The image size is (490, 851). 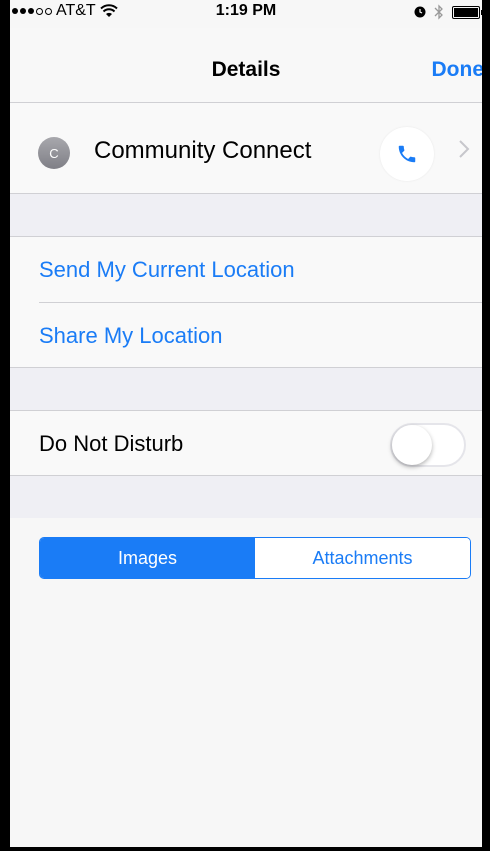 What do you see at coordinates (464, 149) in the screenshot?
I see `chevron-right-icon` at bounding box center [464, 149].